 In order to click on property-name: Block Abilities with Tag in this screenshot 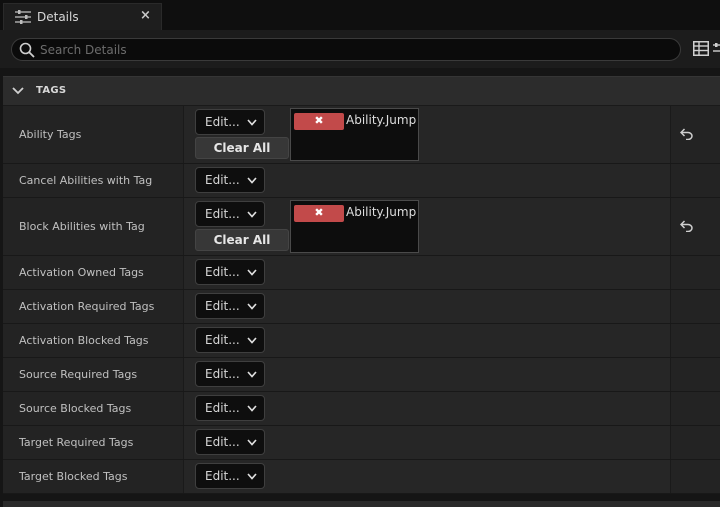, I will do `click(82, 226)`.